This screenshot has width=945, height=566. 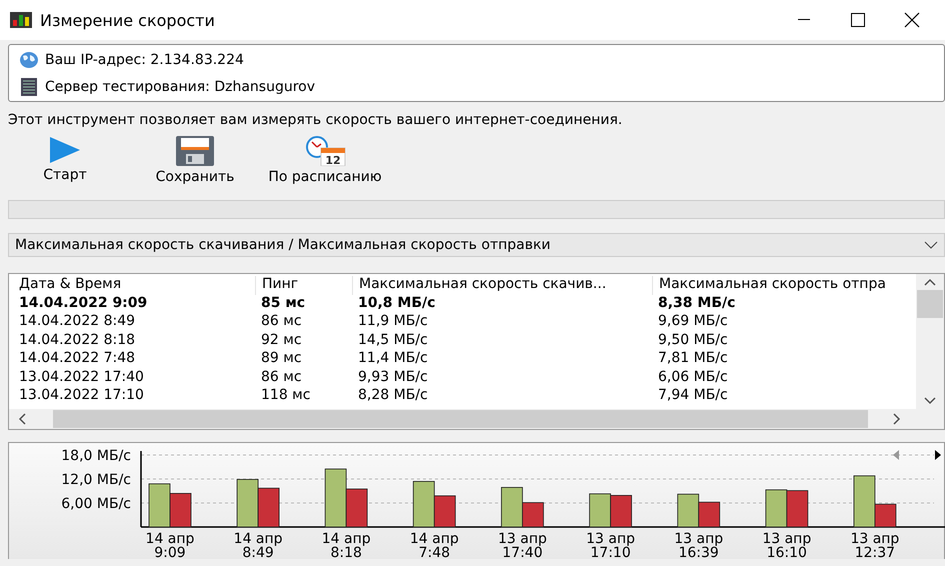 What do you see at coordinates (77, 322) in the screenshot?
I see `table-cell-text: 14.04.2022 8:49` at bounding box center [77, 322].